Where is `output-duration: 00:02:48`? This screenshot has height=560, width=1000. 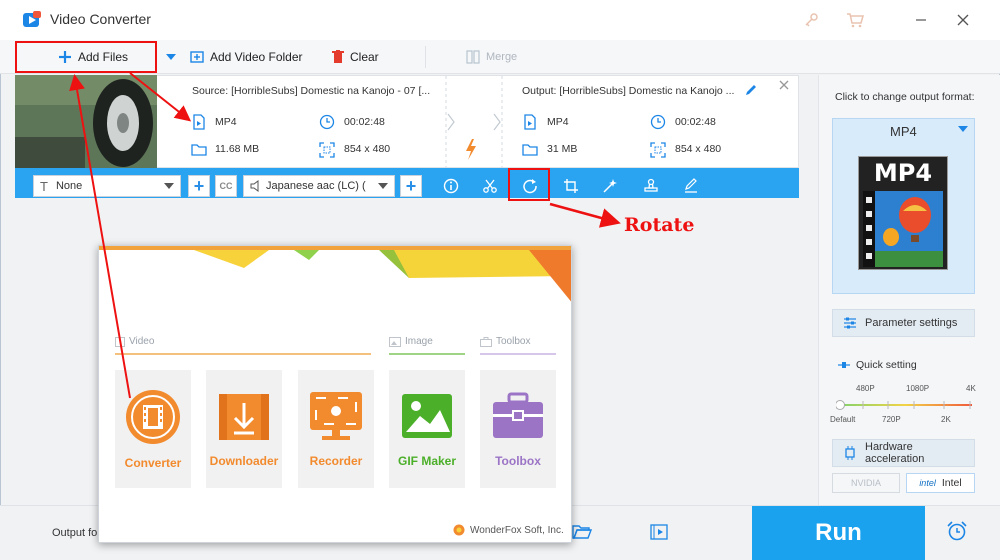
output-duration: 00:02:48 is located at coordinates (695, 122).